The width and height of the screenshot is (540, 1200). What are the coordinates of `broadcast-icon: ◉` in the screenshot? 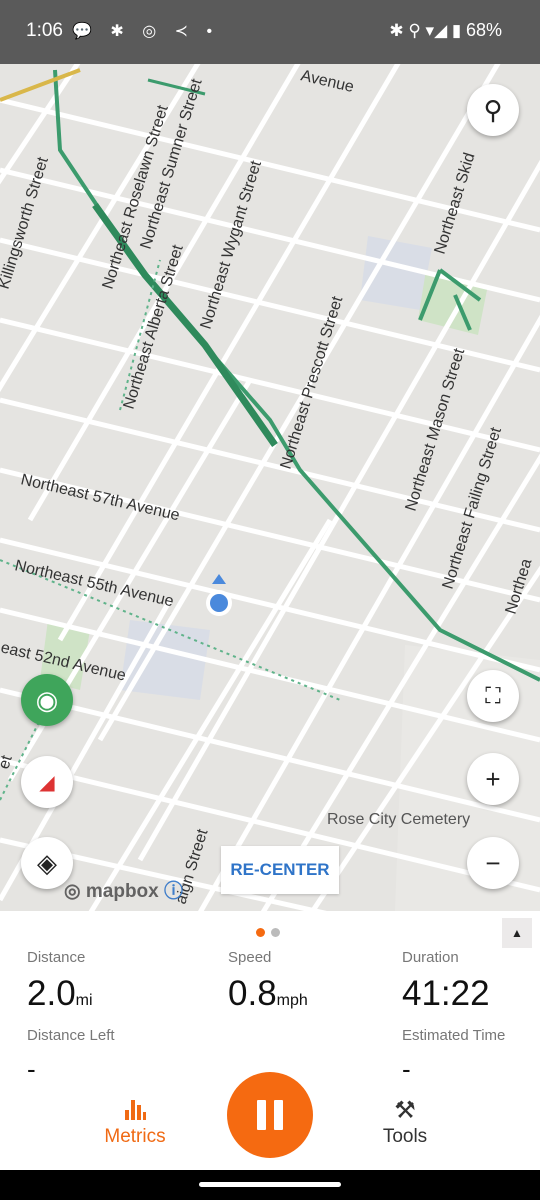 It's located at (47, 699).